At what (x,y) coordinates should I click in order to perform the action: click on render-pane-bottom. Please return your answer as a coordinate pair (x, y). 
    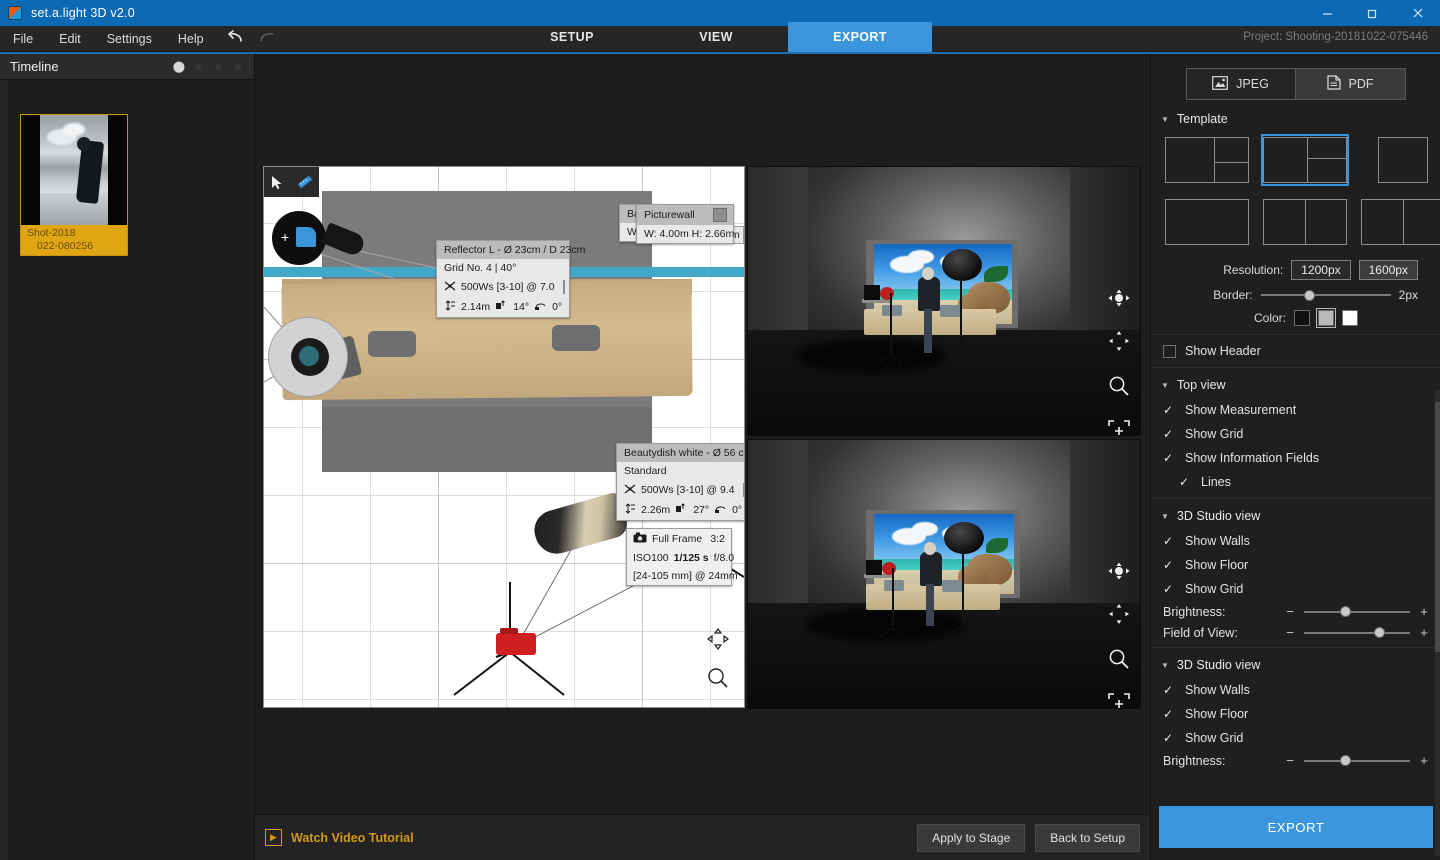
    Looking at the image, I should click on (944, 574).